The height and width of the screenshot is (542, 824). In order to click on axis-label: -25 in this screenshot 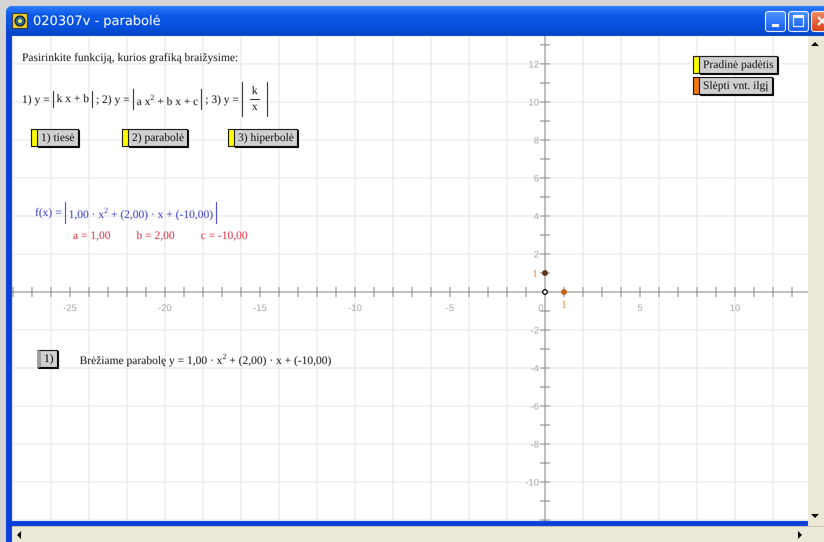, I will do `click(70, 308)`.